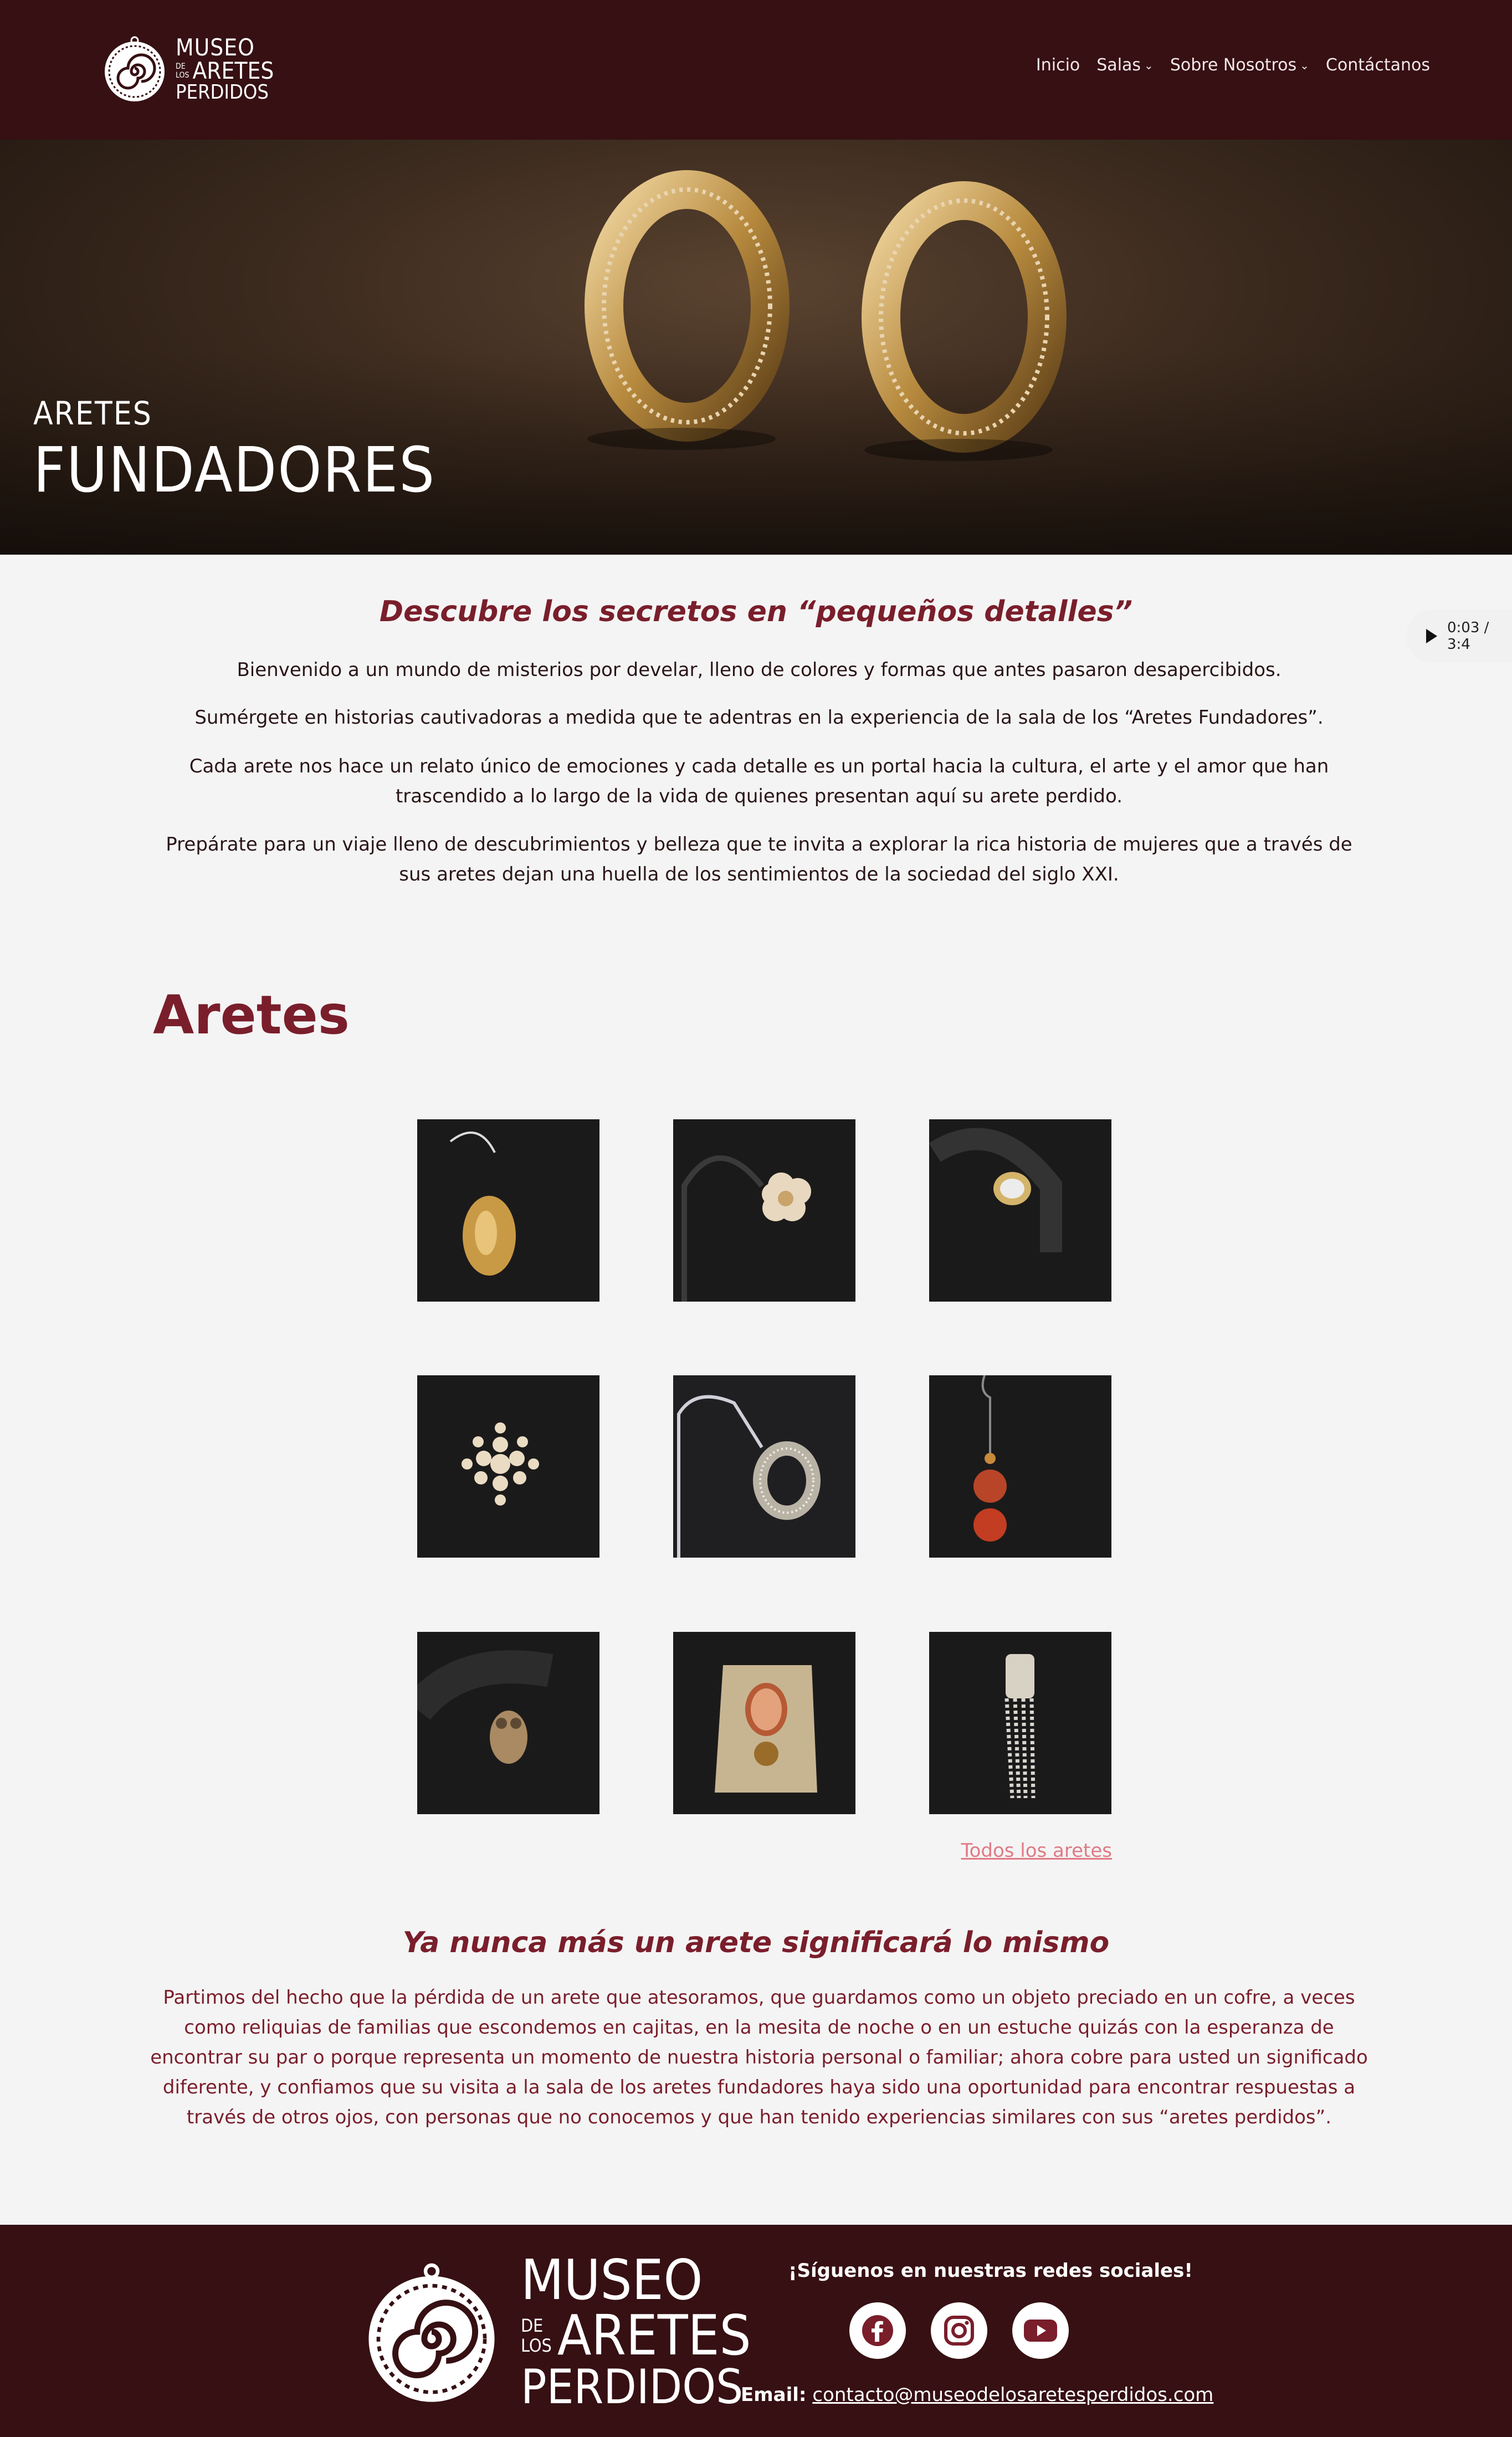 This screenshot has height=2437, width=1512. I want to click on pearl-flower-earring-icon, so click(764, 1211).